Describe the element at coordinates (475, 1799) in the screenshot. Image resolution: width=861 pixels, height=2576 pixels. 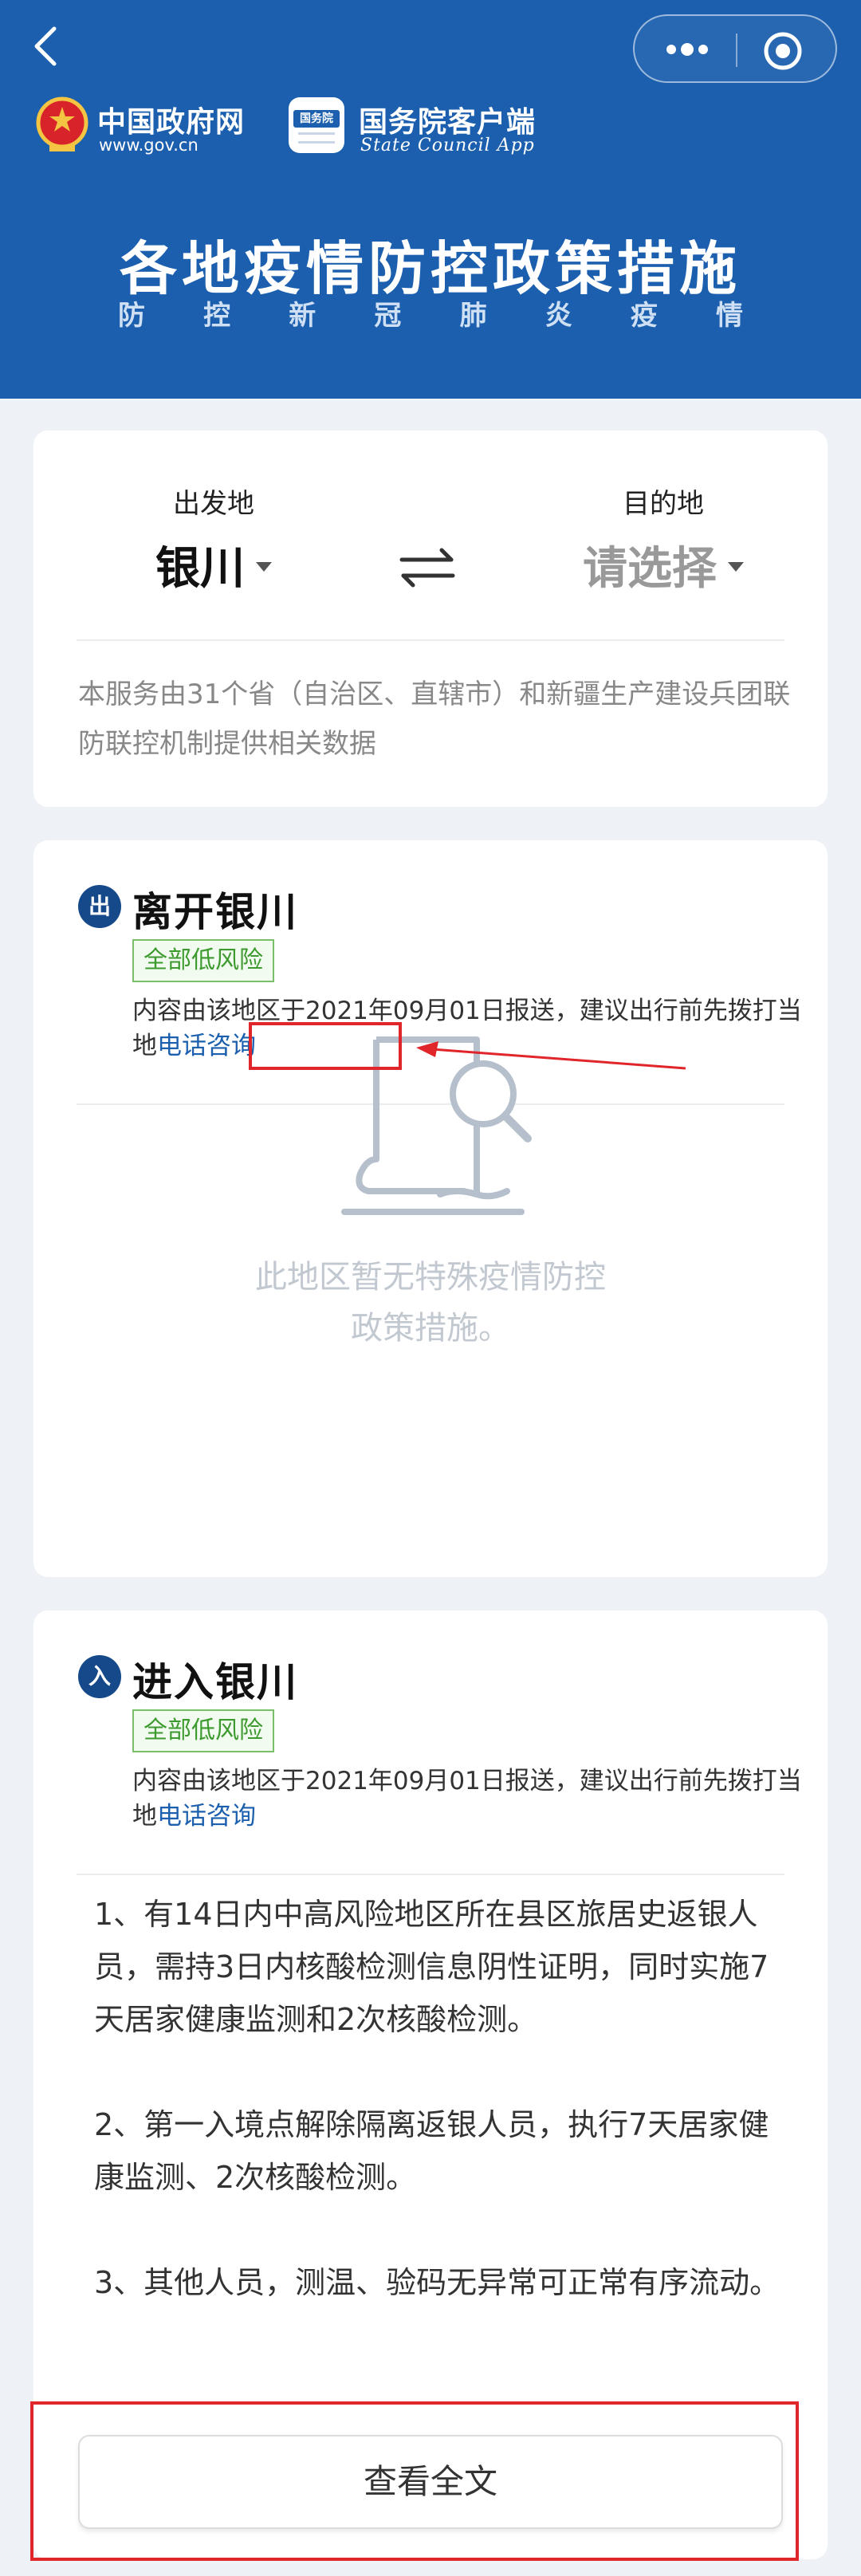
I see `report-info: 内容由该地区于2021年09月01日报送，建议出行前先拨打当地电话咨询` at that location.